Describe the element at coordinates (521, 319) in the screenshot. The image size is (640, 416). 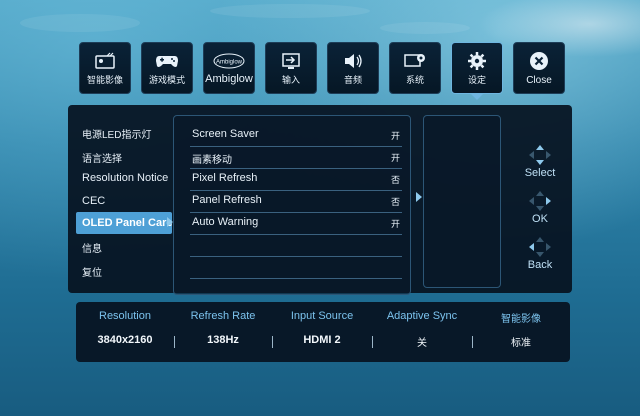
I see `status-header: 智能影像` at that location.